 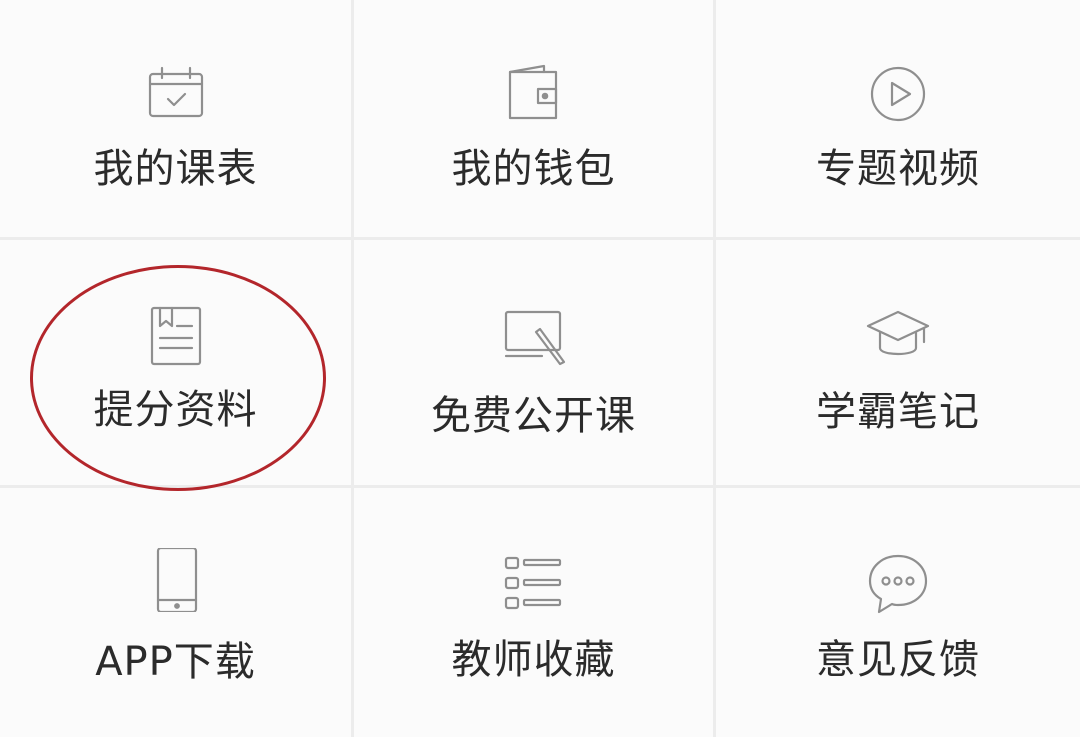 I want to click on laptop-pen-icon, so click(x=534, y=340).